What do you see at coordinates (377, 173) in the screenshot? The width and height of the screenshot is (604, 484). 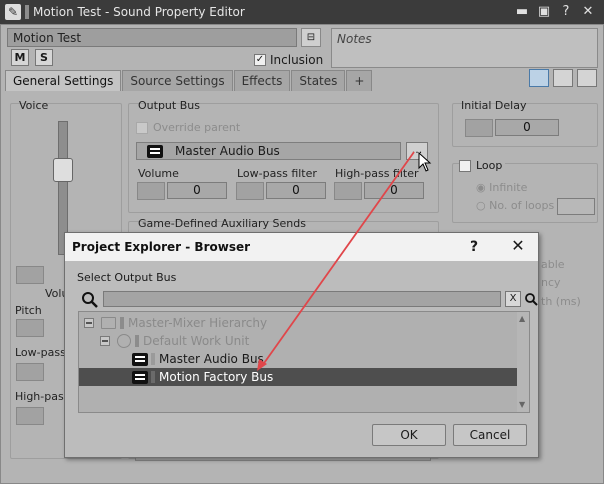 I see `bus-highpass-label: High-pass filter` at bounding box center [377, 173].